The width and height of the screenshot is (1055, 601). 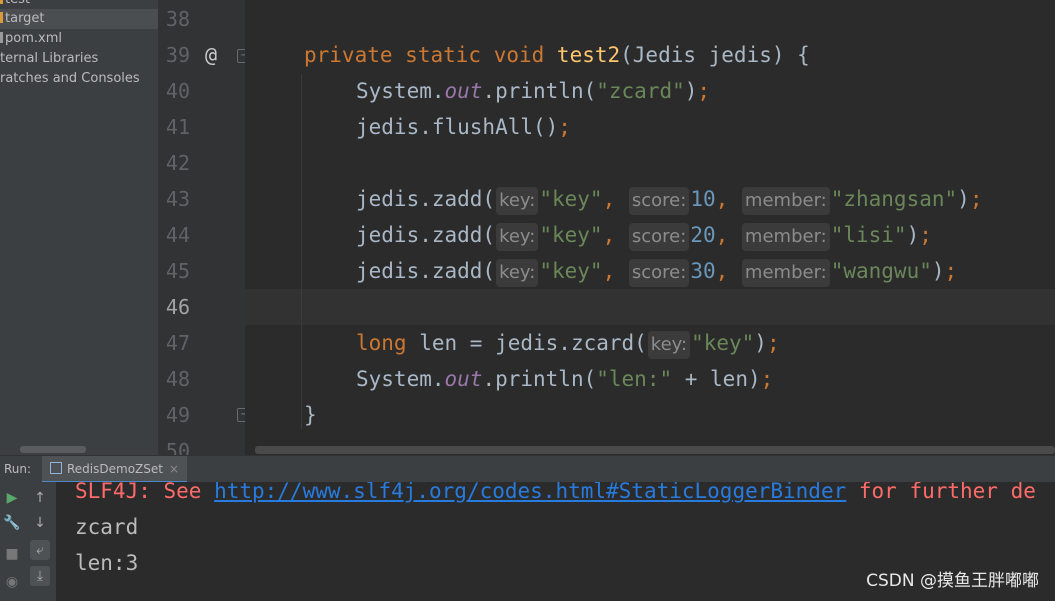 What do you see at coordinates (177, 199) in the screenshot?
I see `line-number: 43` at bounding box center [177, 199].